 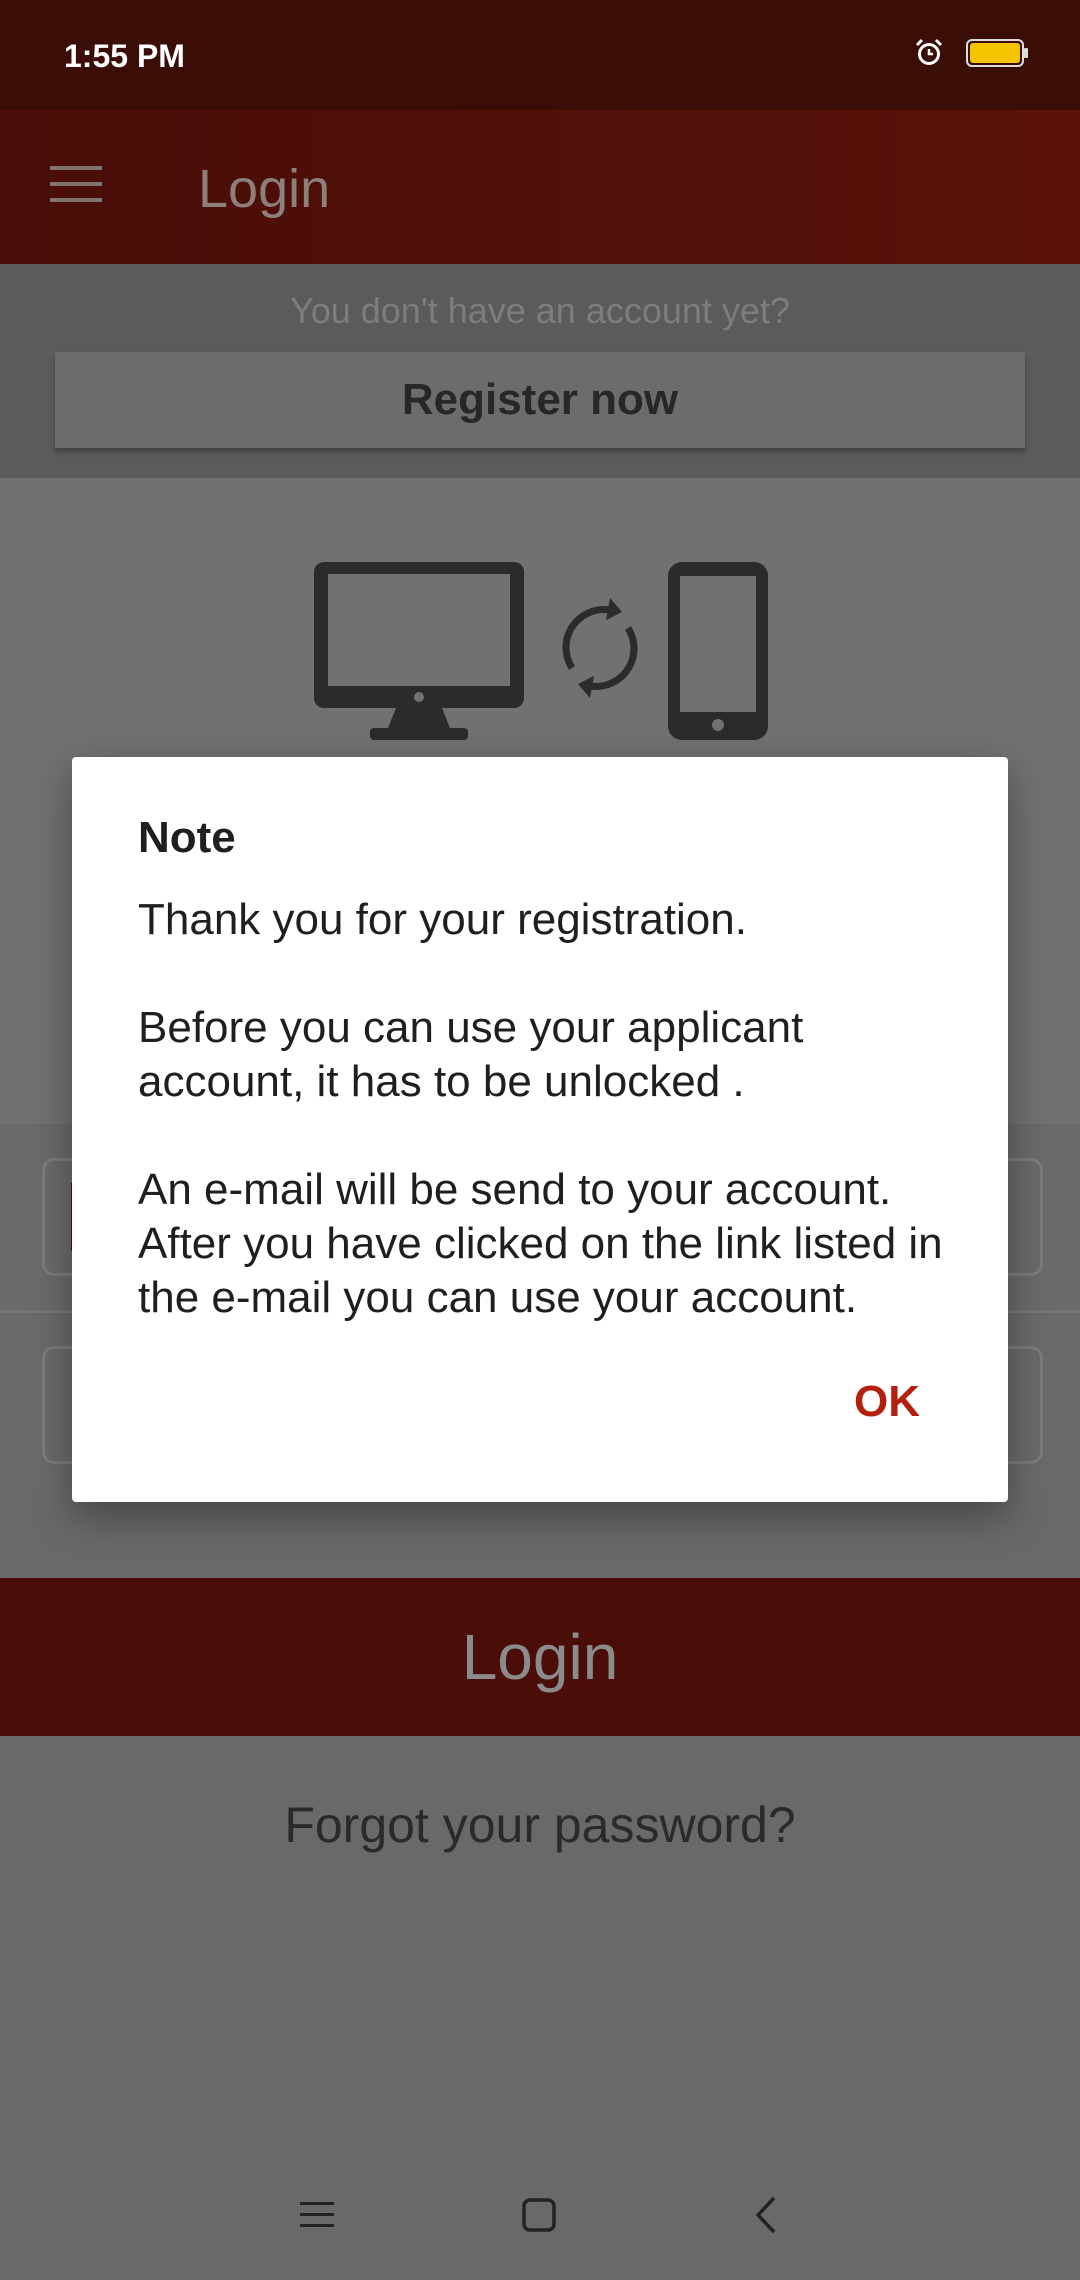 I want to click on register-prompt: You don't have an account yet?, so click(x=540, y=310).